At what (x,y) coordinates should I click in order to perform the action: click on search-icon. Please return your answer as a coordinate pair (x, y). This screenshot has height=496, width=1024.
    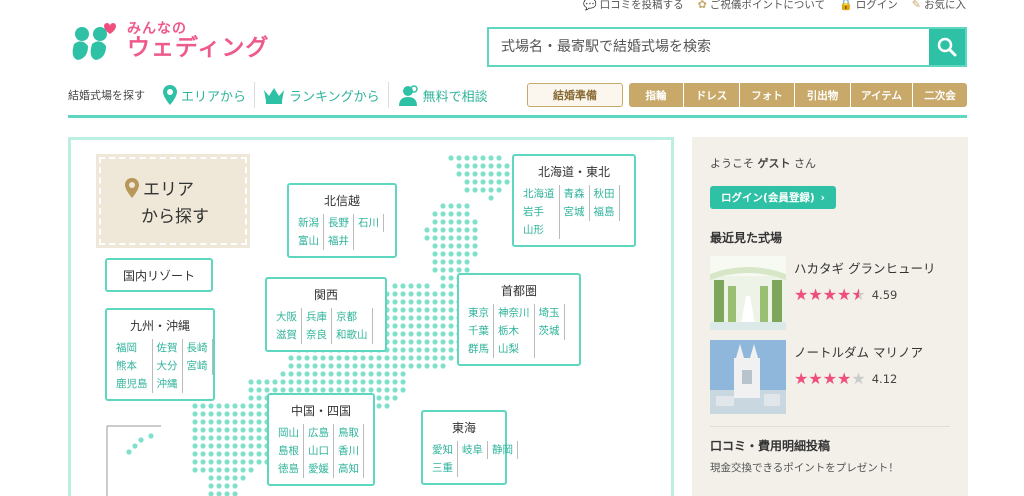
    Looking at the image, I should click on (947, 47).